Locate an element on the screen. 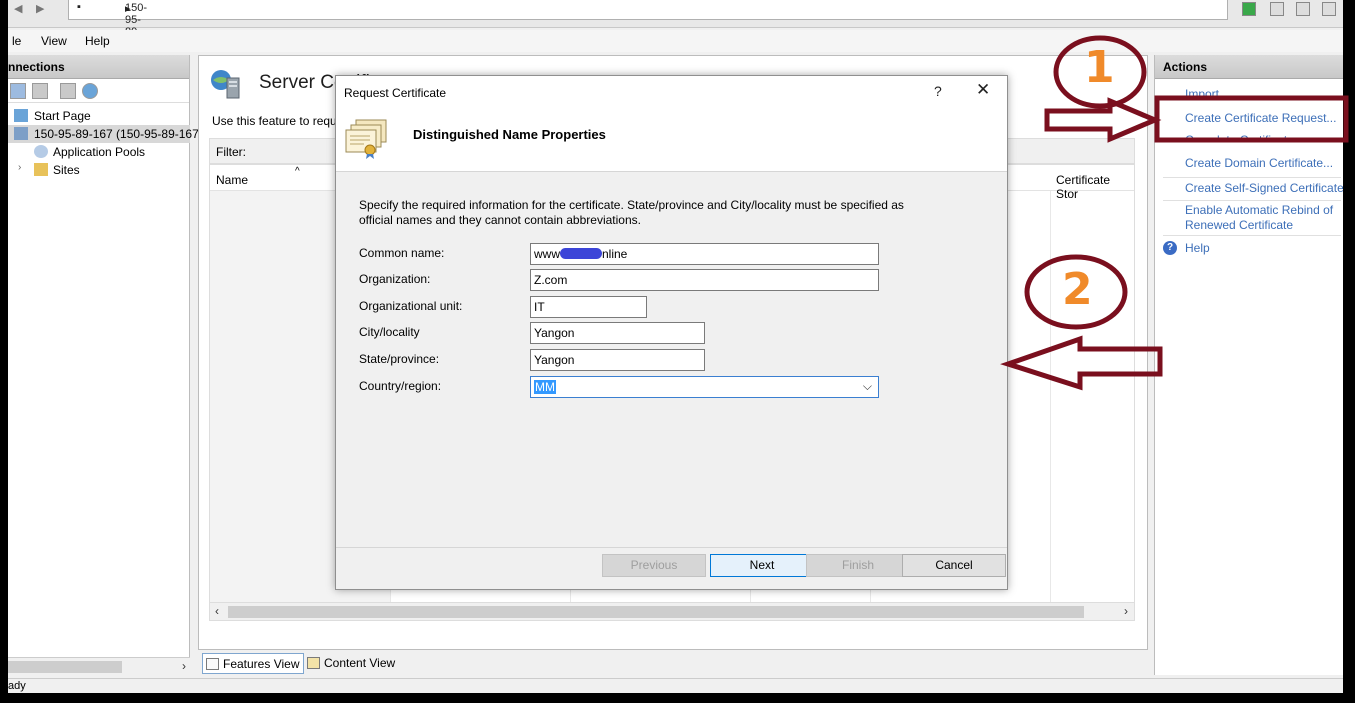 This screenshot has height=703, width=1355. annotation-number-1: 1 is located at coordinates (1099, 67).